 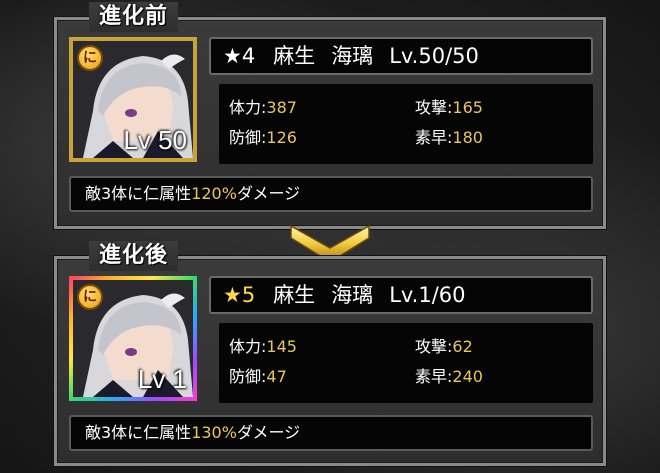 What do you see at coordinates (133, 99) in the screenshot?
I see `before-character-portrait: に Lv 50` at bounding box center [133, 99].